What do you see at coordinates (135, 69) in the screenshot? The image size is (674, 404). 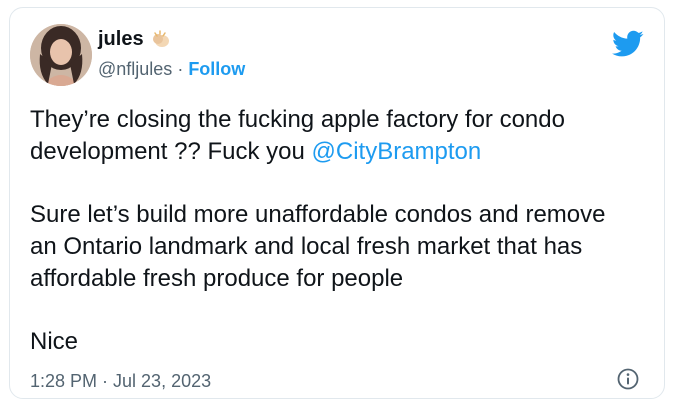 I see `author-handle: @nfljules` at bounding box center [135, 69].